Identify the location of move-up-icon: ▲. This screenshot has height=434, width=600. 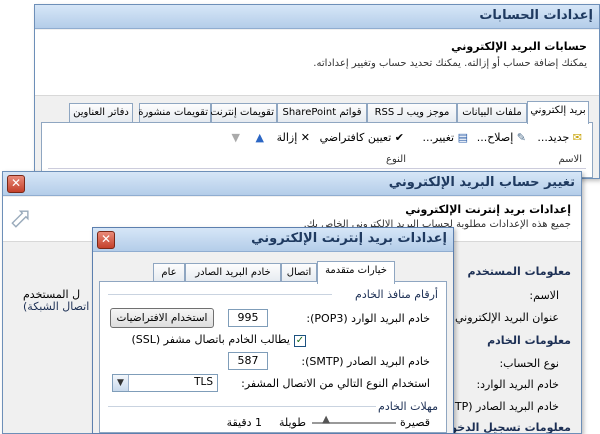
(260, 137).